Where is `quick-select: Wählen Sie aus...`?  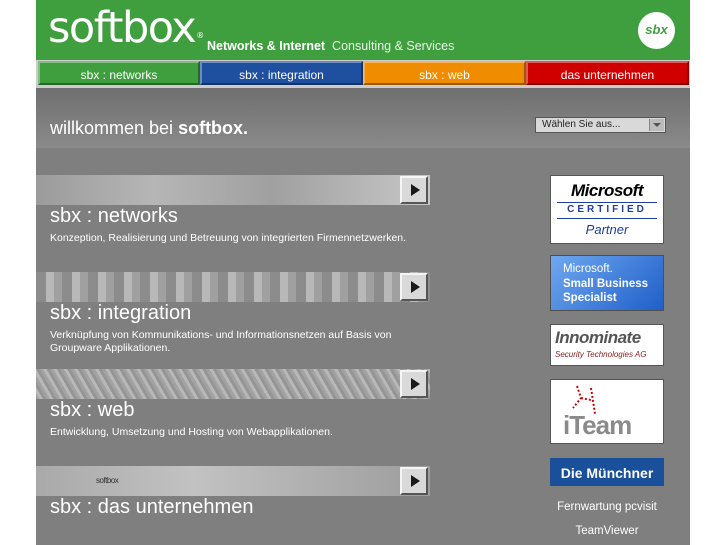 quick-select: Wählen Sie aus... is located at coordinates (600, 125).